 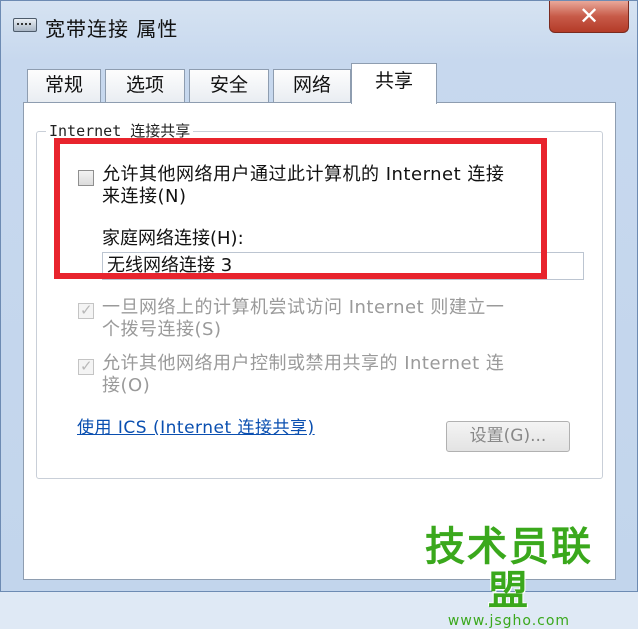 What do you see at coordinates (312, 85) in the screenshot?
I see `tab-networking: 网络` at bounding box center [312, 85].